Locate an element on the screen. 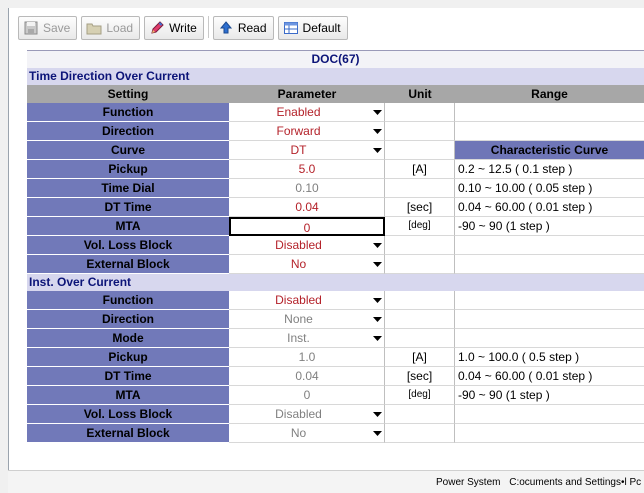 Image resolution: width=644 pixels, height=493 pixels. characteristic-curve-button: Characteristic Curve is located at coordinates (549, 150).